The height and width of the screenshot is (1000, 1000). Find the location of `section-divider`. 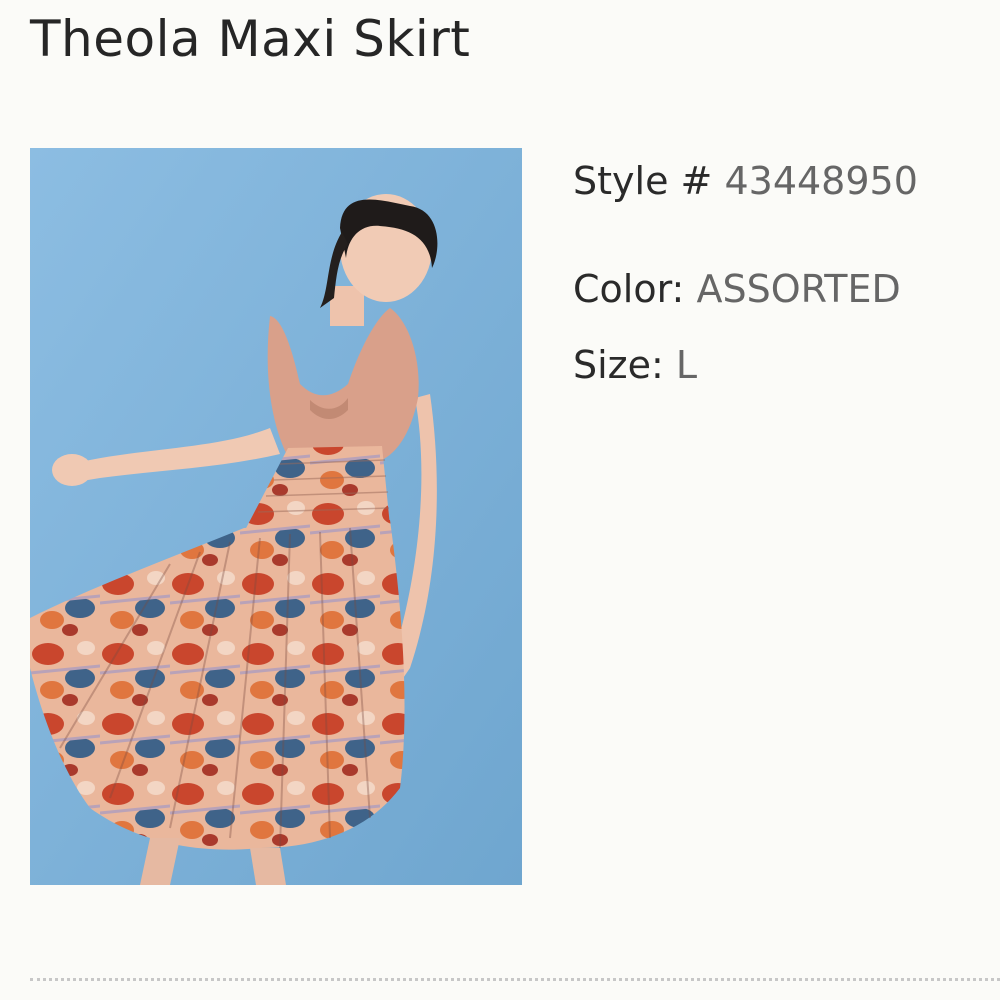

section-divider is located at coordinates (515, 979).